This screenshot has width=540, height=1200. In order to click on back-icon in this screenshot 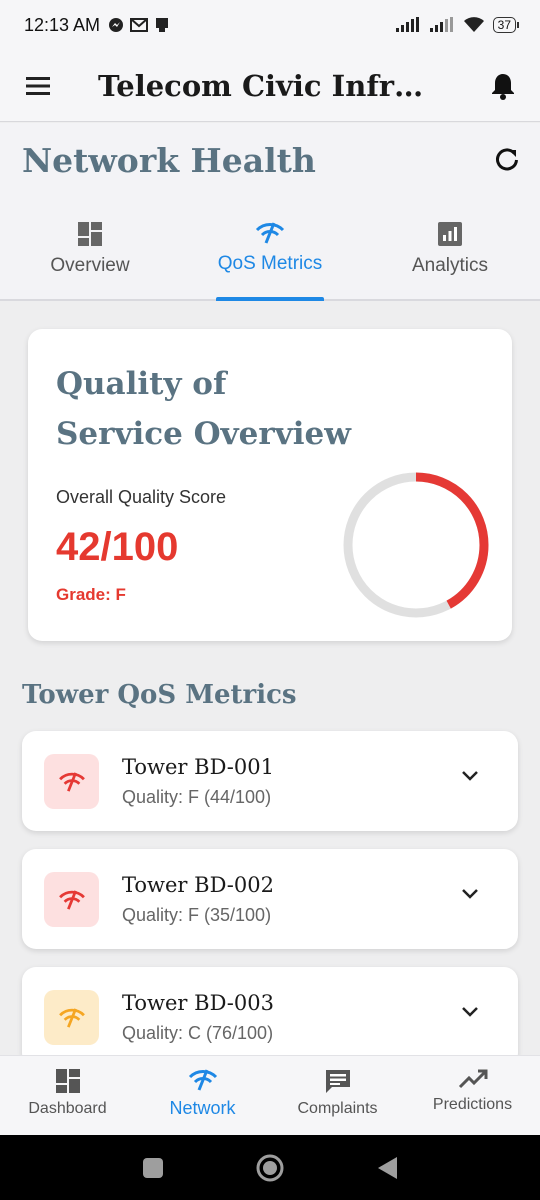, I will do `click(387, 1168)`.